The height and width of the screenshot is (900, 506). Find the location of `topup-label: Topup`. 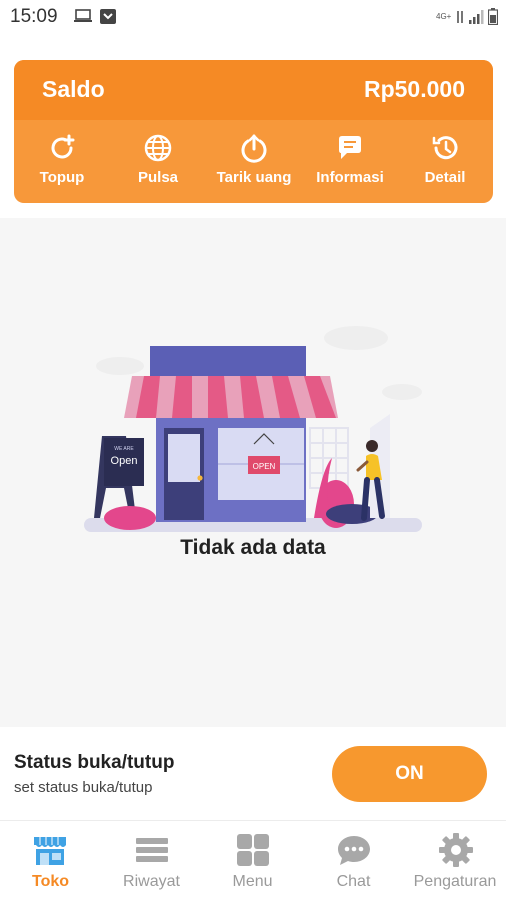

topup-label: Topup is located at coordinates (62, 177).